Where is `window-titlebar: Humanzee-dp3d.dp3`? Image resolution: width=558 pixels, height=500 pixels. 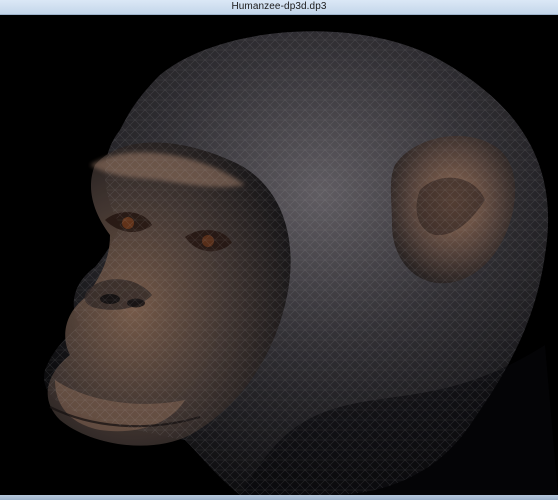
window-titlebar: Humanzee-dp3d.dp3 is located at coordinates (279, 7).